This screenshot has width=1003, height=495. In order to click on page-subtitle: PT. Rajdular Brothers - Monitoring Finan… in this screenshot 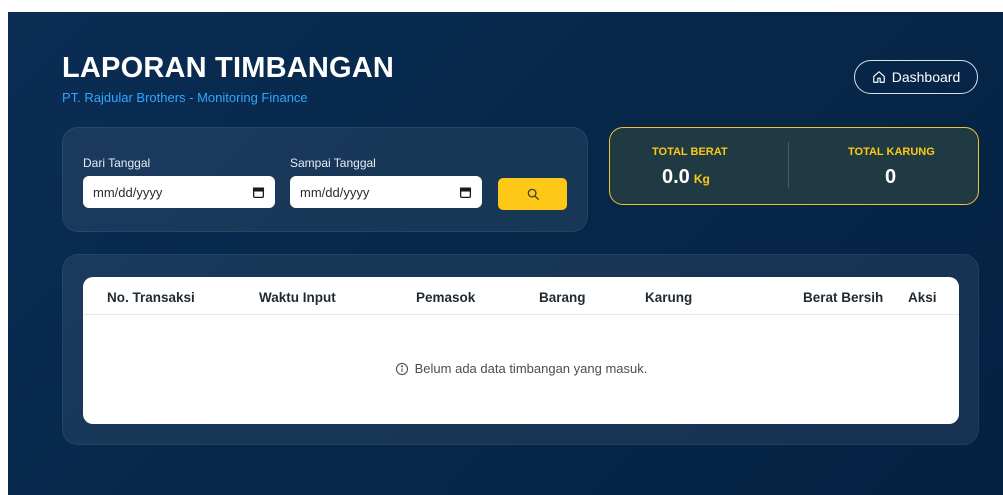, I will do `click(185, 97)`.